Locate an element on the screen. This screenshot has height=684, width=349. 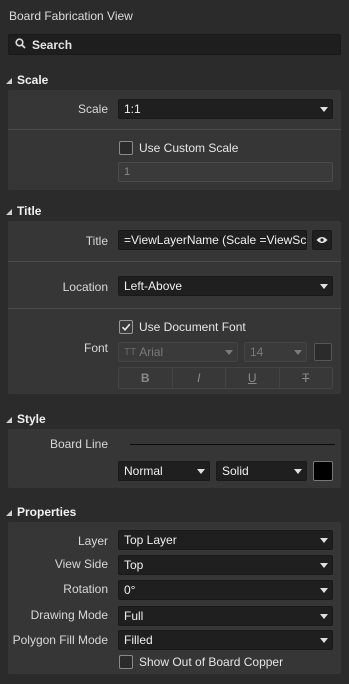
section-header-style: Style is located at coordinates (26, 419).